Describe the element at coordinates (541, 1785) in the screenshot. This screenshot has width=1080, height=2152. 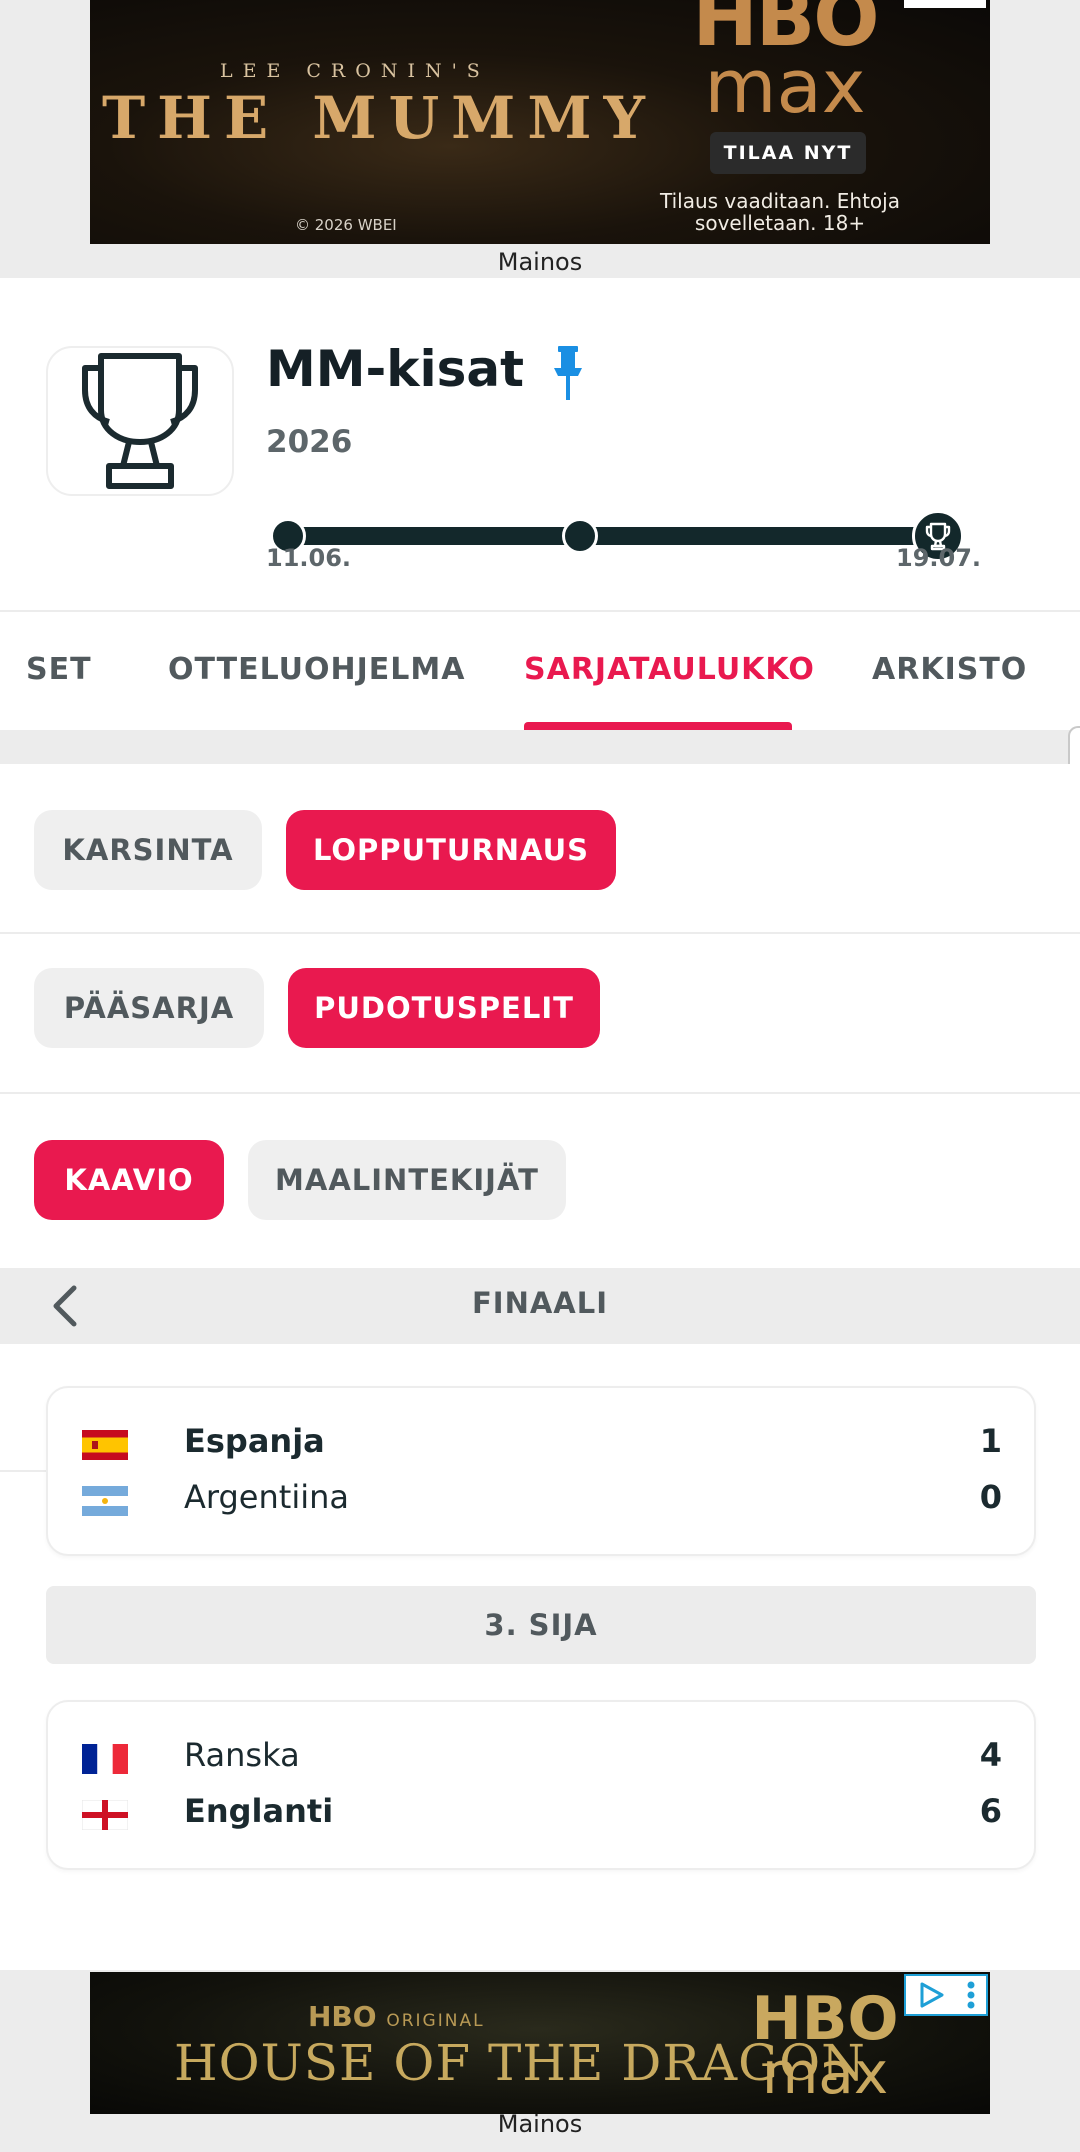
I see `third-place-match-card: Ranska 4 Englanti 6` at that location.